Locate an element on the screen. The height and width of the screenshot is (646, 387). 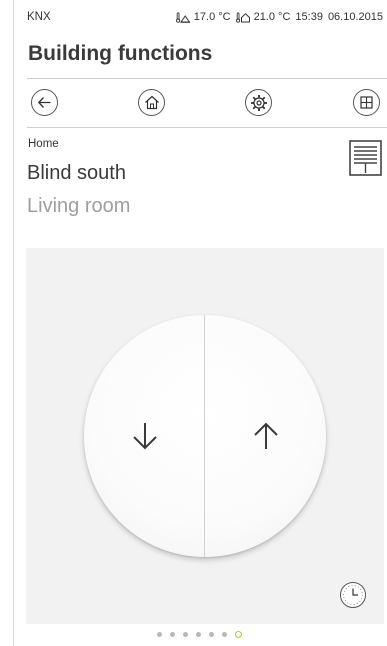
header-divider is located at coordinates (207, 78).